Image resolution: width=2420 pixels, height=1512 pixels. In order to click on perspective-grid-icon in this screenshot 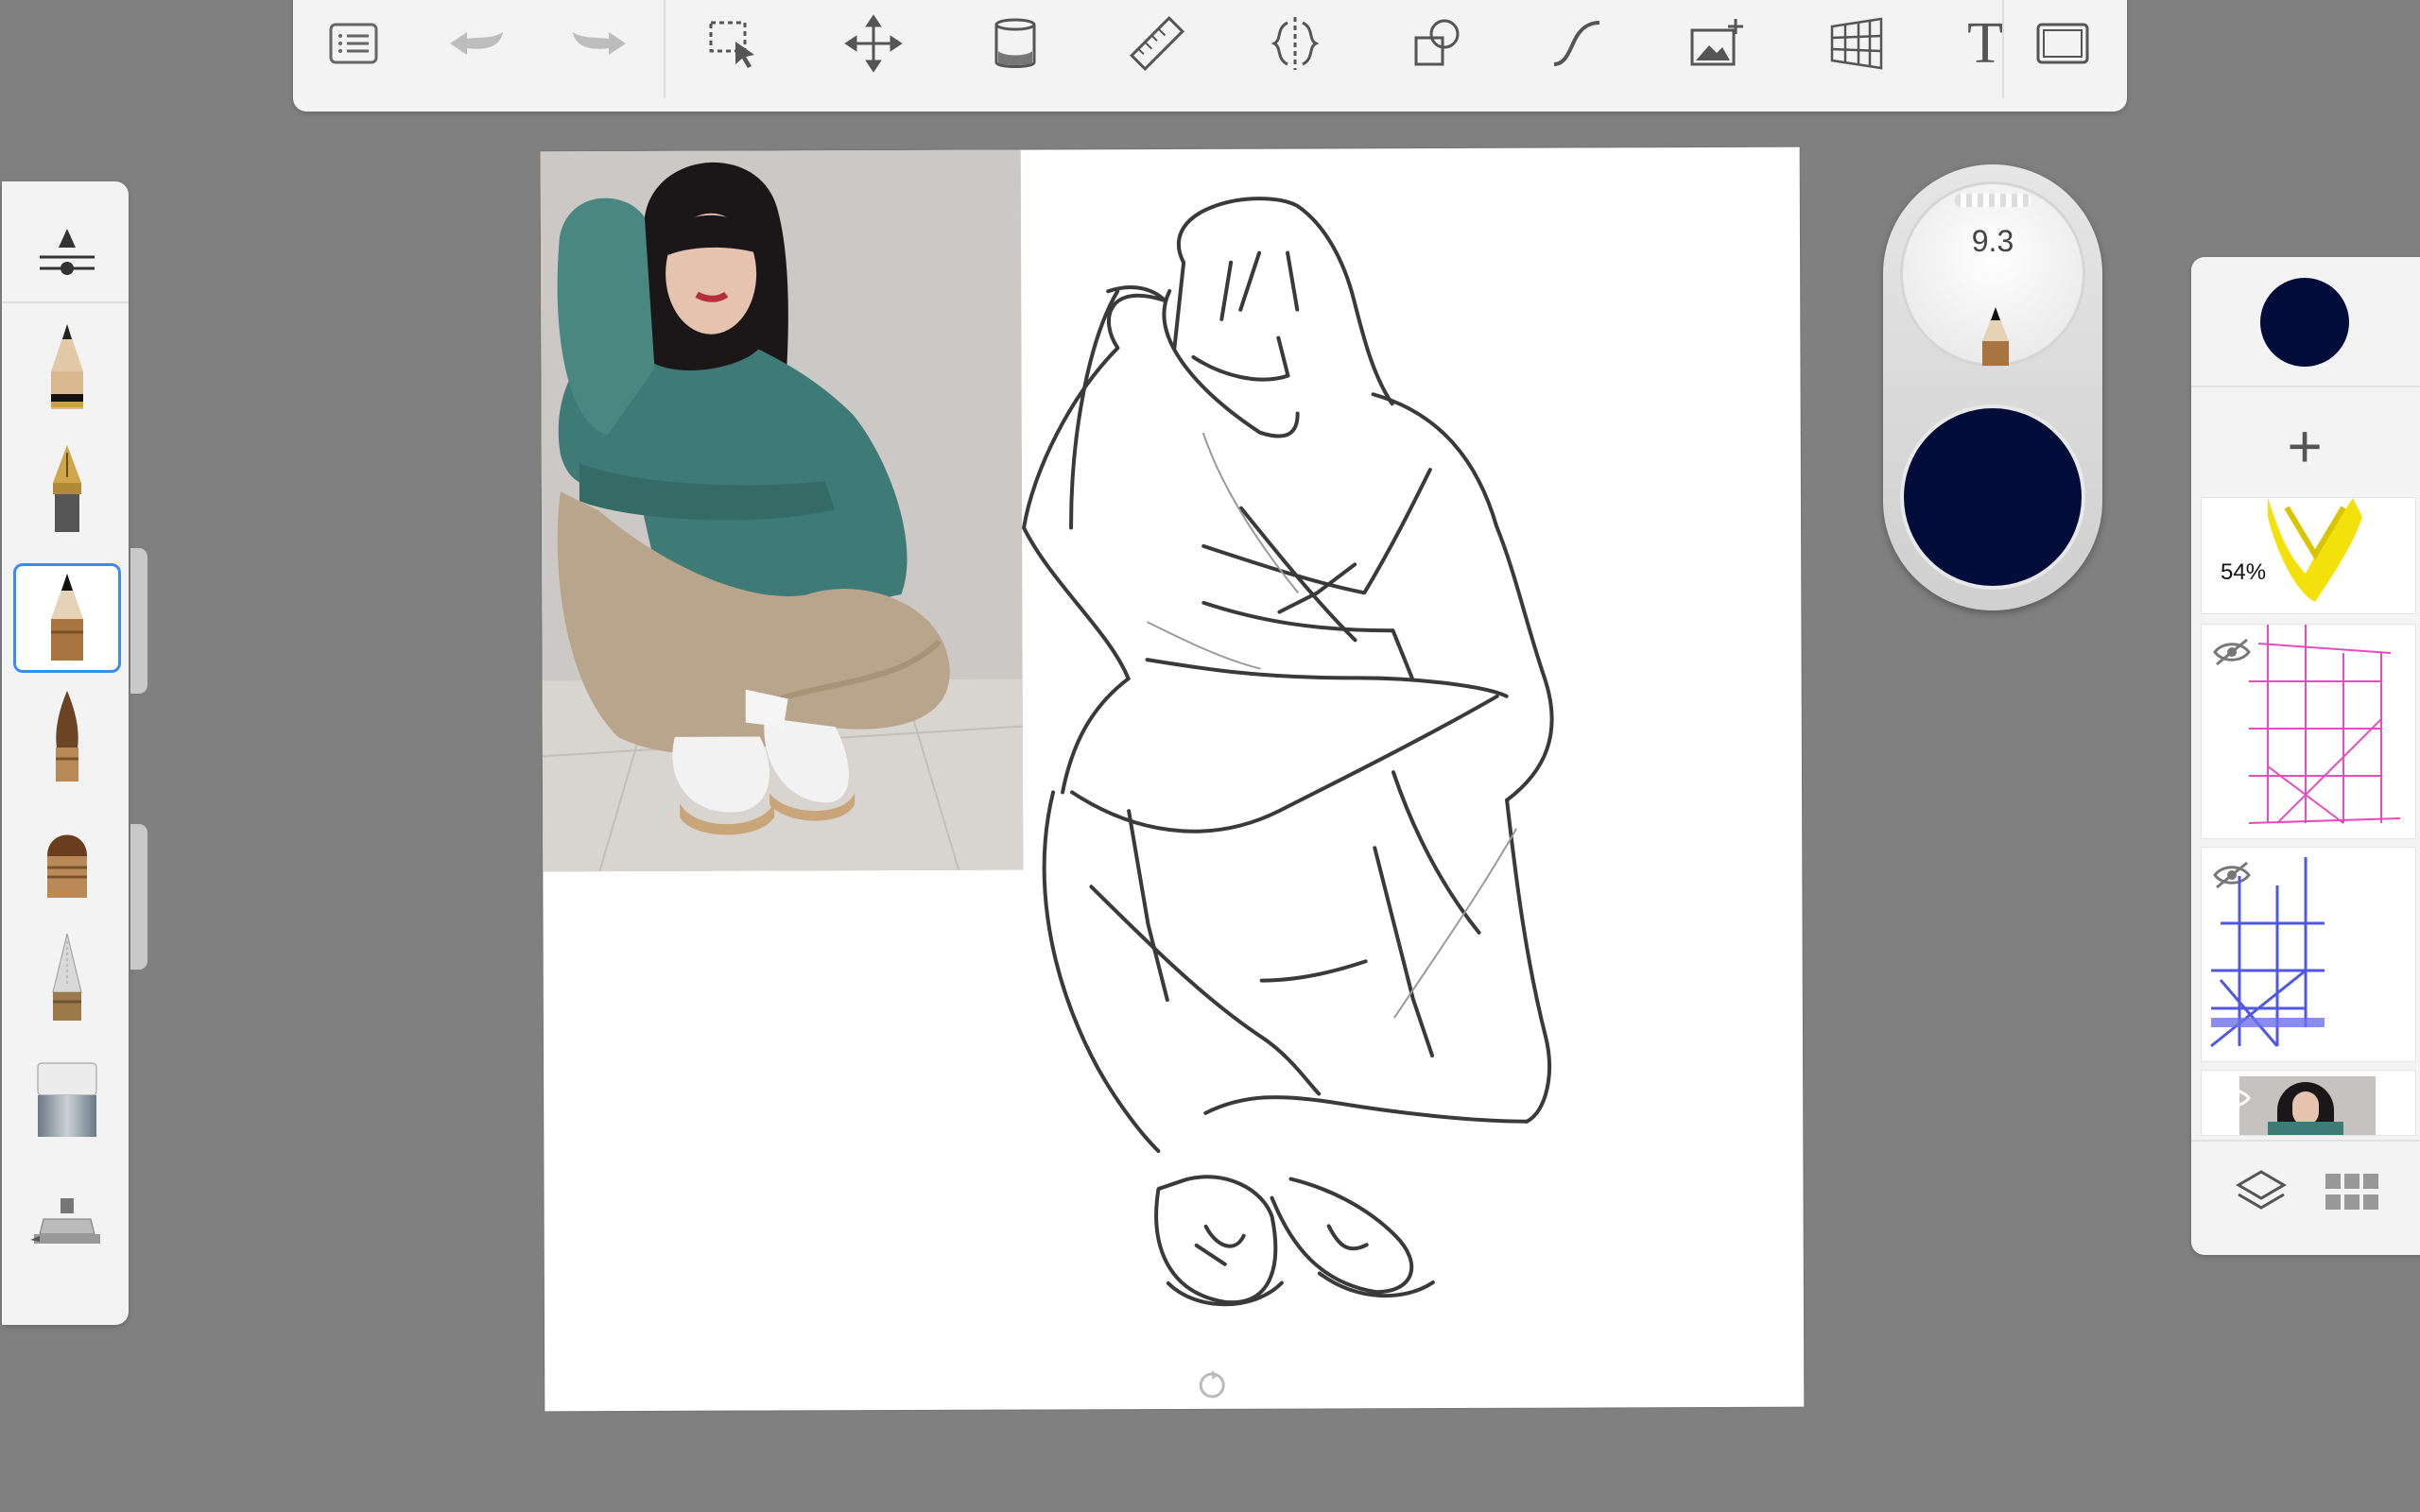, I will do `click(1857, 43)`.